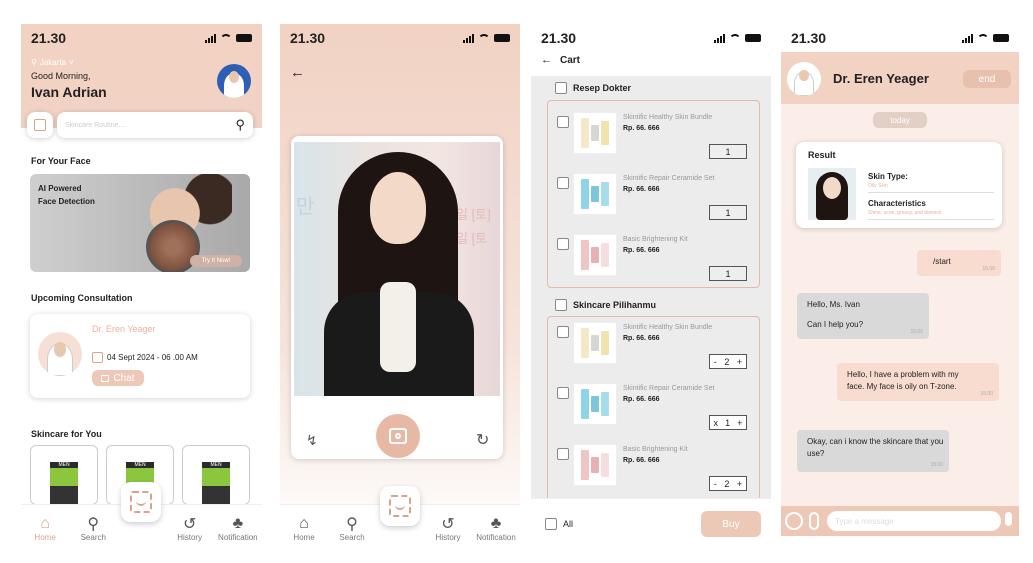  What do you see at coordinates (34, 62) in the screenshot?
I see `location-pin-icon: ⚲` at bounding box center [34, 62].